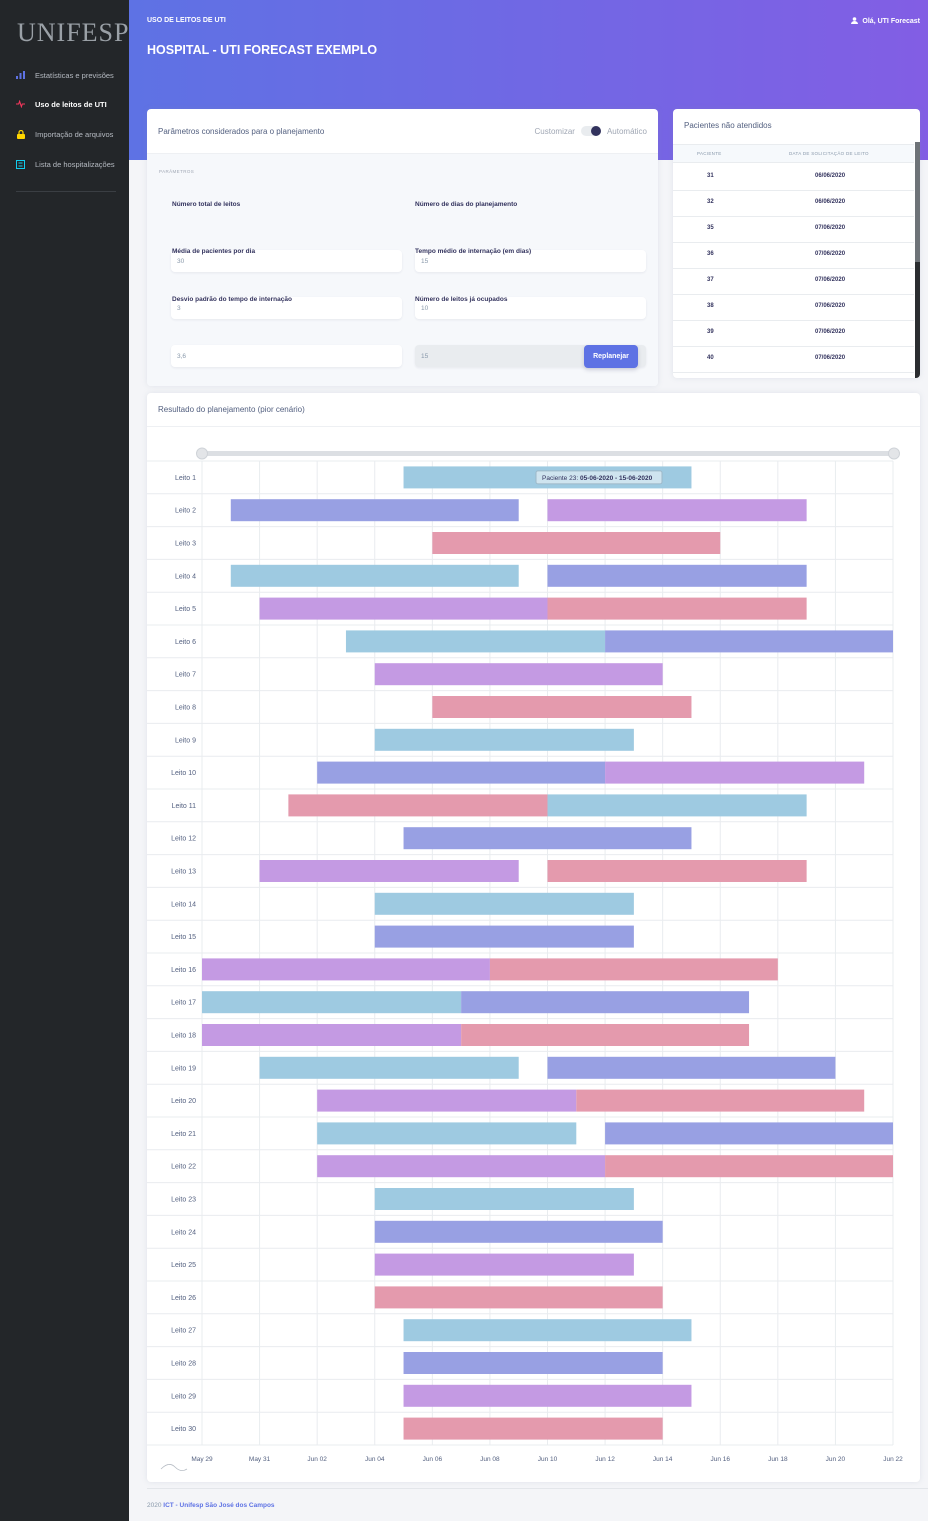  What do you see at coordinates (605, 1459) in the screenshot?
I see `x-tick-label: Jun 12` at bounding box center [605, 1459].